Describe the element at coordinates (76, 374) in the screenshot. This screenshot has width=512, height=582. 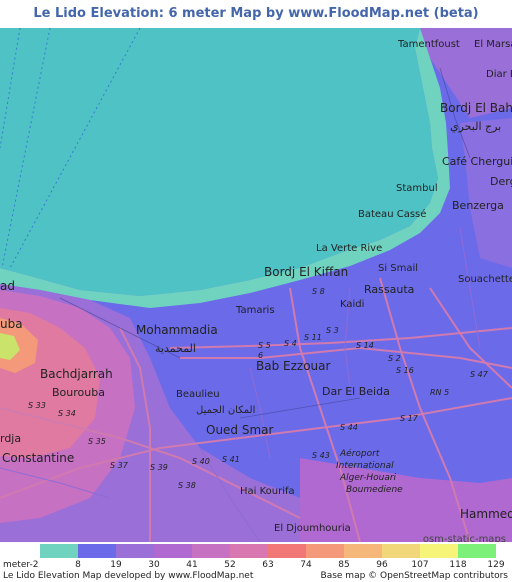
I see `map-label-bachdjarrah: Bachdjarrah` at that location.